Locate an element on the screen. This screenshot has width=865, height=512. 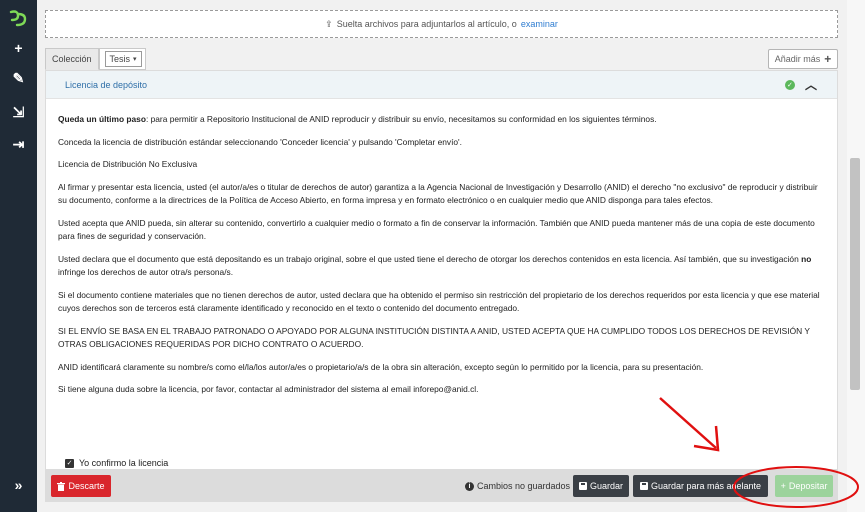
license-paragraph: Licencia de Distribución No Exclusiva is located at coordinates (128, 164).